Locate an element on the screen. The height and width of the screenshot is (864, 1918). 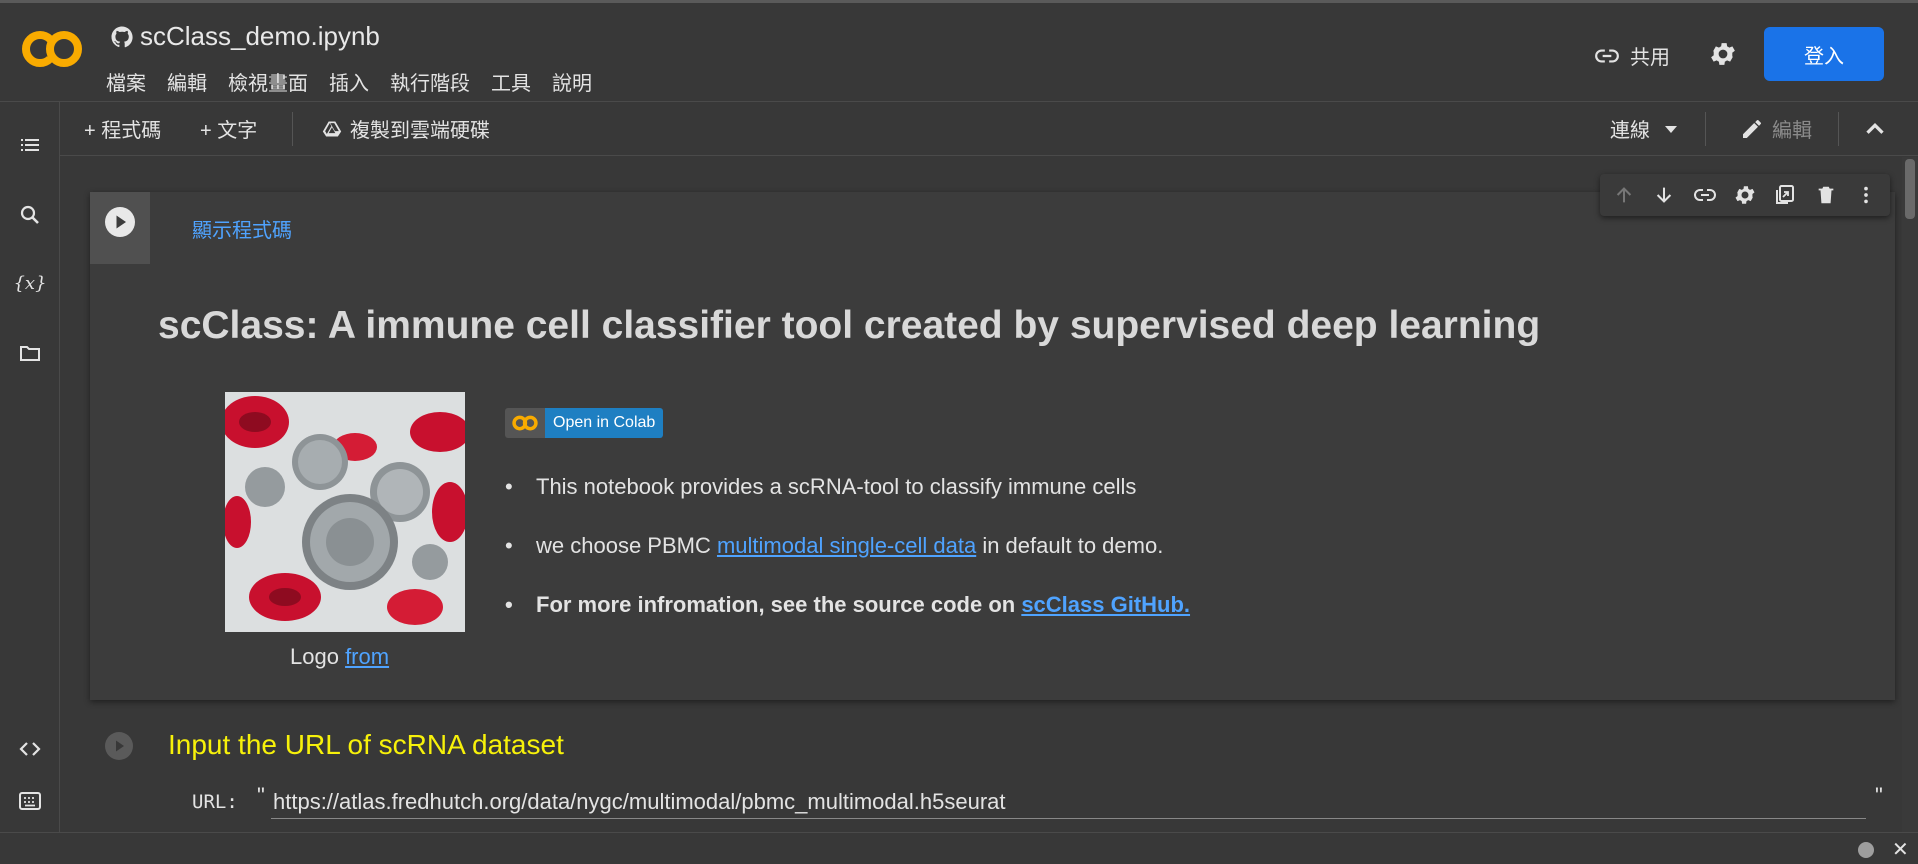
share-button: 共用 is located at coordinates (1632, 55).